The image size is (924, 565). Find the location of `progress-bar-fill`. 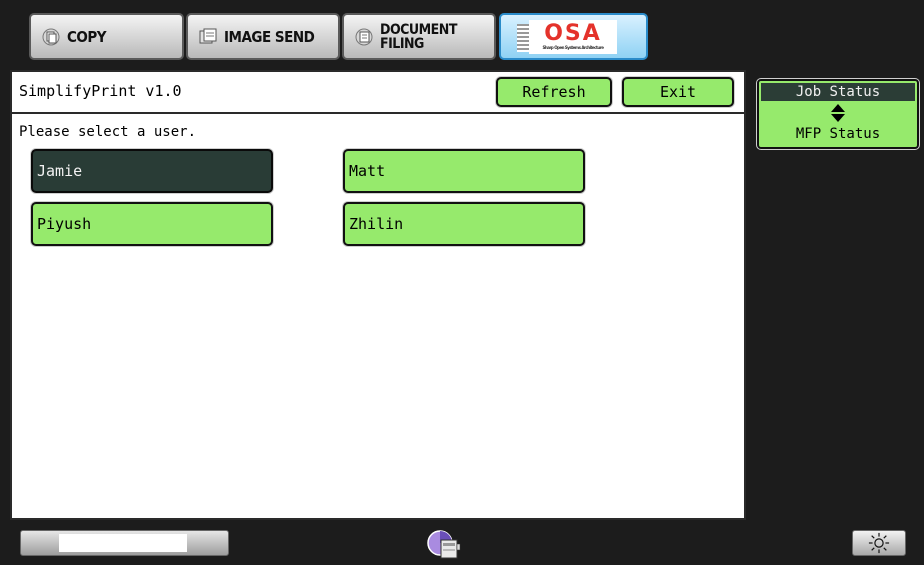

progress-bar-fill is located at coordinates (123, 543).